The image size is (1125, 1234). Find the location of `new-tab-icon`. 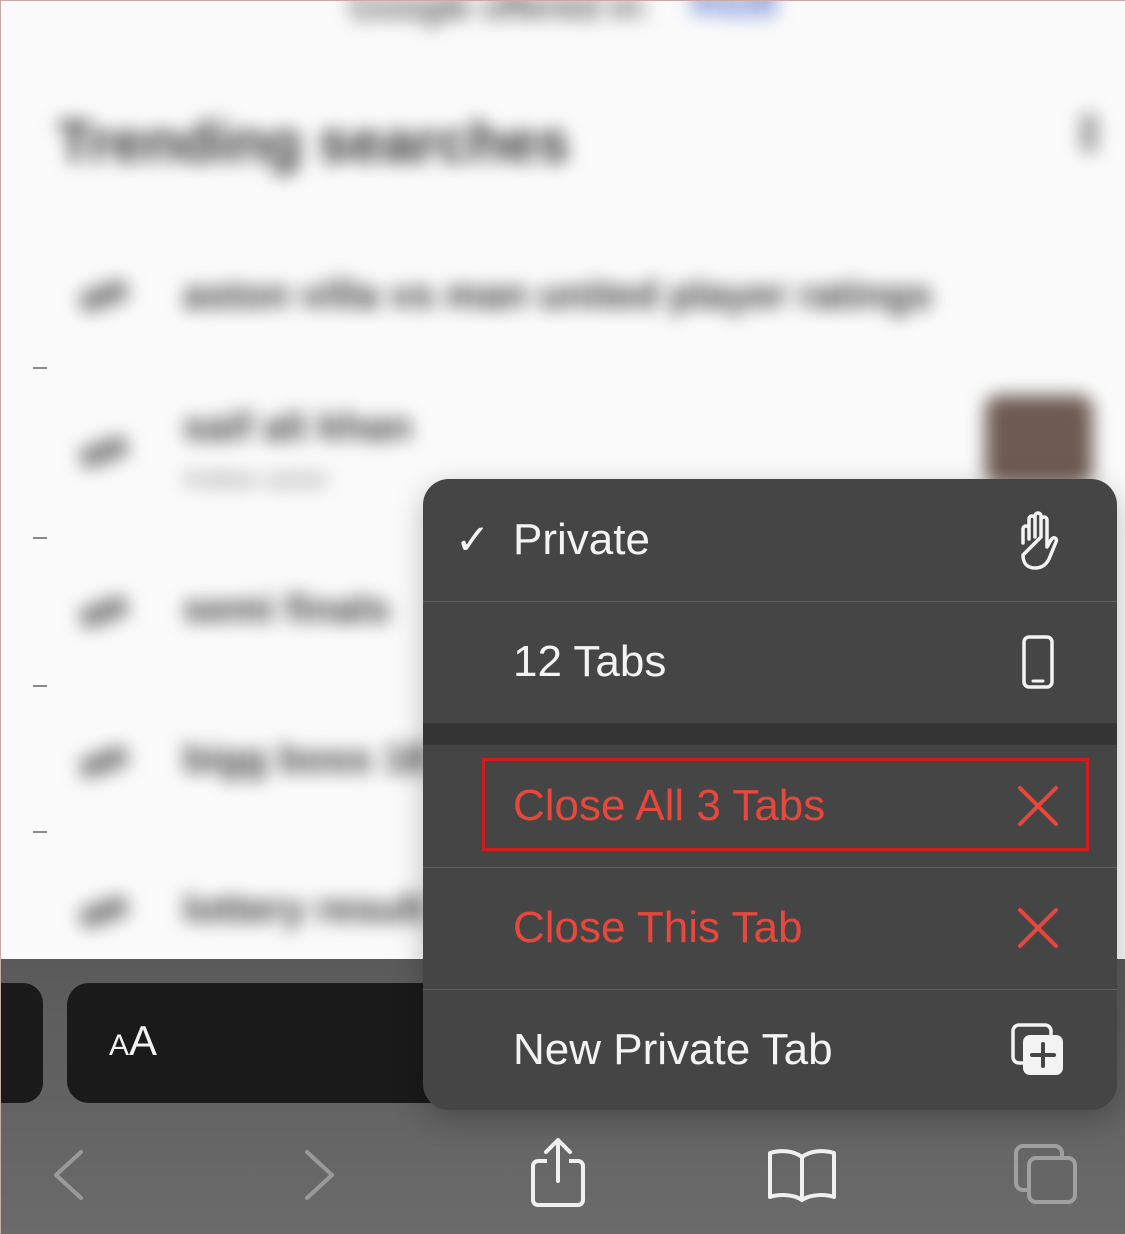

new-tab-icon is located at coordinates (1038, 1050).